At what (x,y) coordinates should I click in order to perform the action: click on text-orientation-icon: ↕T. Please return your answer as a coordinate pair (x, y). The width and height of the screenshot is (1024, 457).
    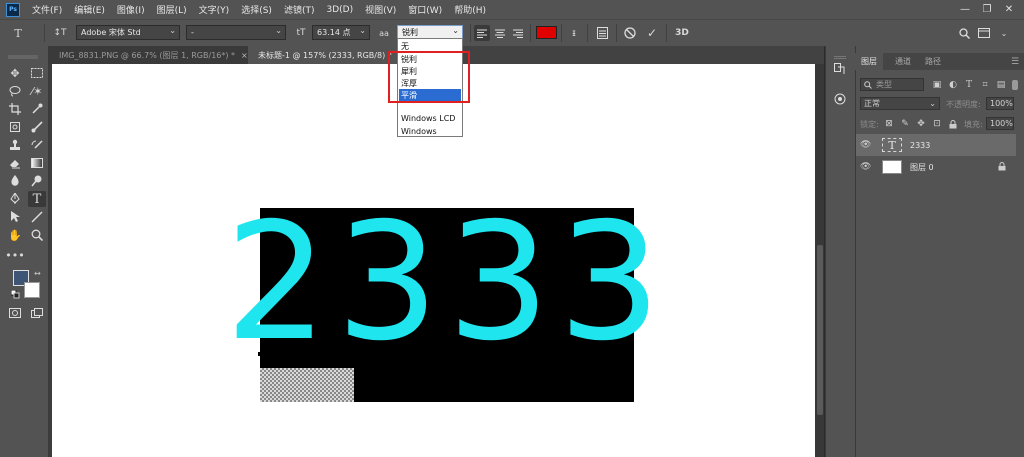
    Looking at the image, I should click on (60, 33).